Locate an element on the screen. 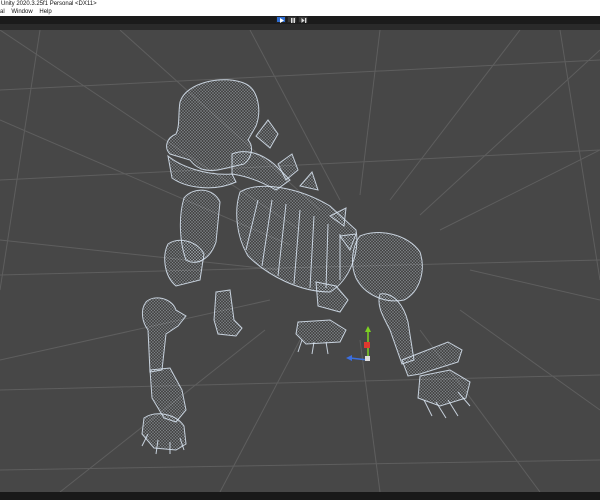  menu-bar: al Window Help is located at coordinates (300, 12).